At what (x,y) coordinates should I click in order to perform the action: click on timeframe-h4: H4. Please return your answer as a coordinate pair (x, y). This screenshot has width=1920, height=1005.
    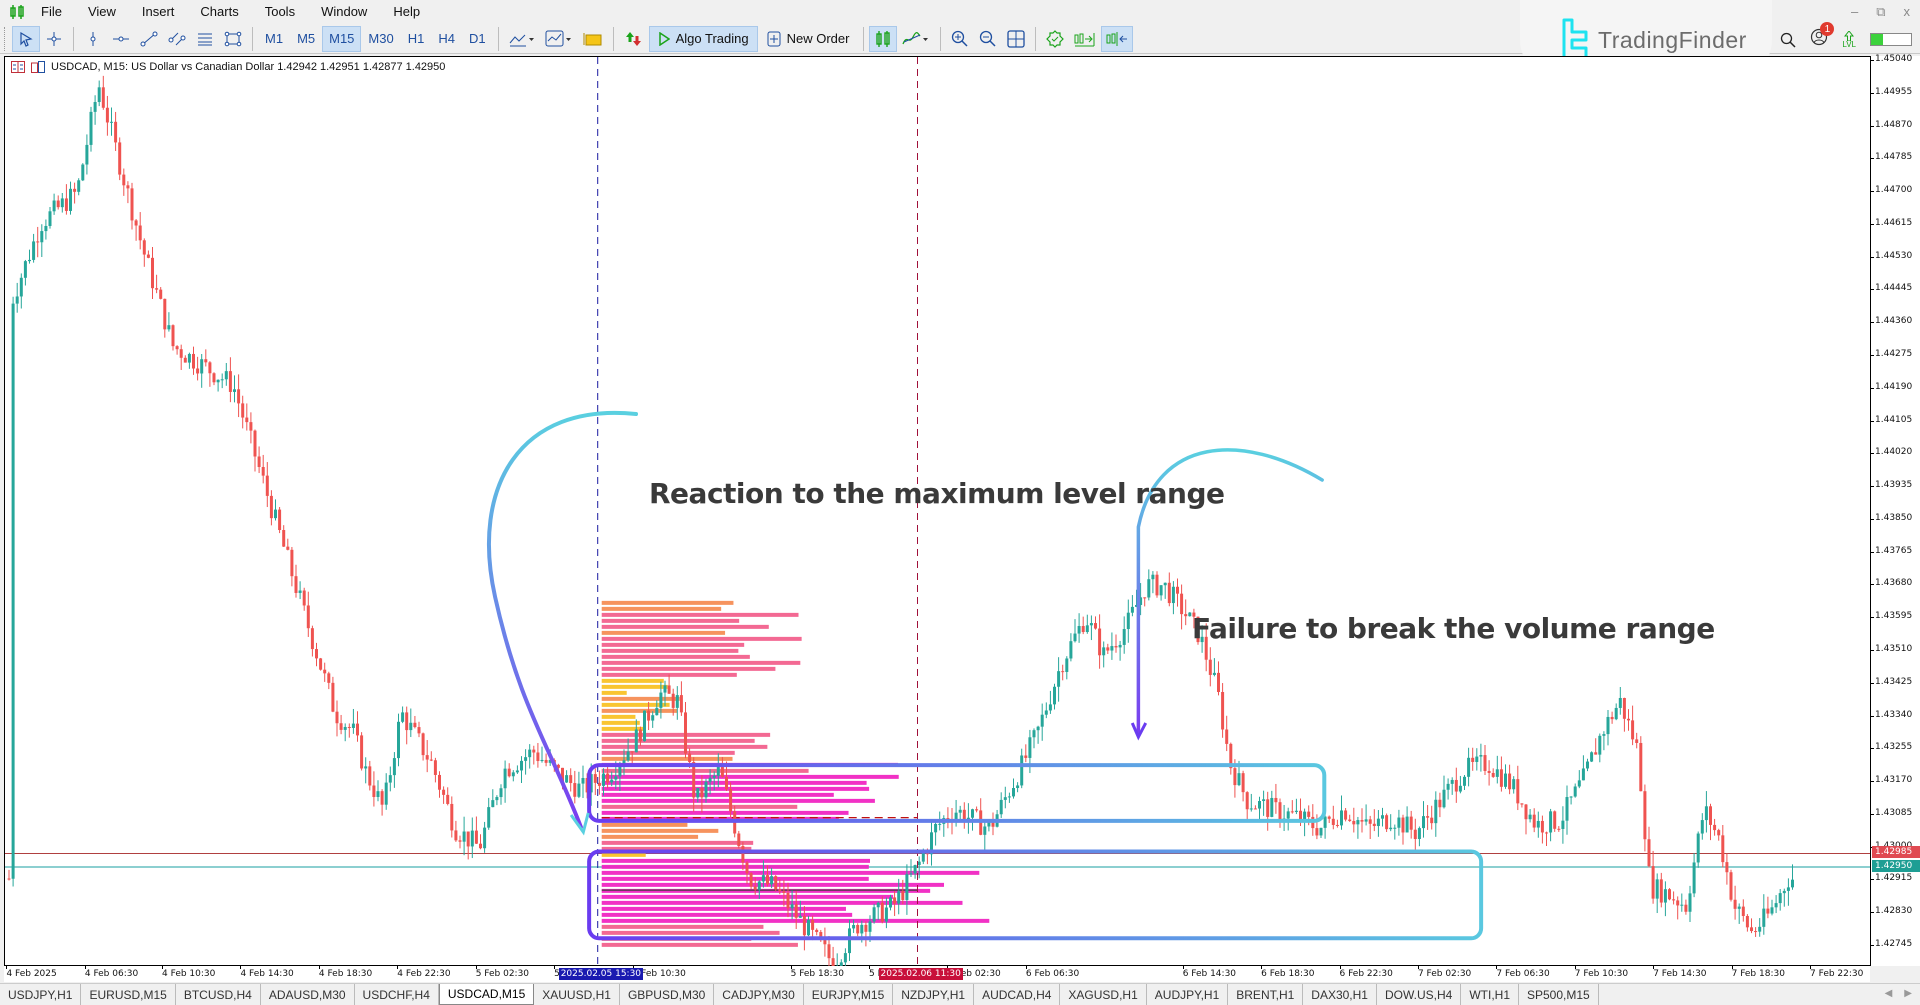
    Looking at the image, I should click on (446, 39).